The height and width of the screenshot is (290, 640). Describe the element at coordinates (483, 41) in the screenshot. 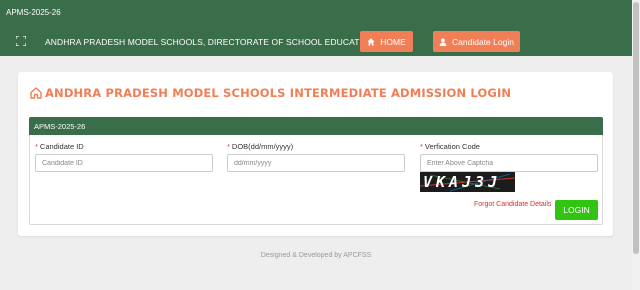

I see `candidate-login-label: Candidate Login` at that location.